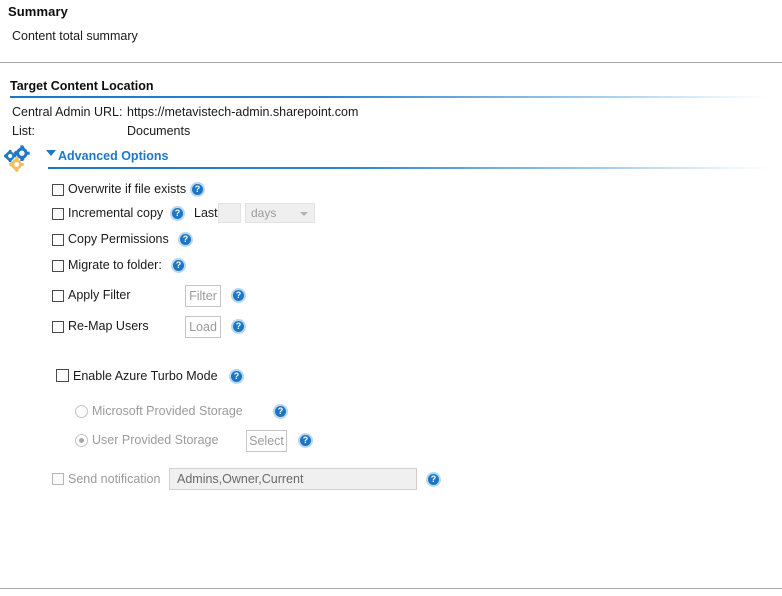  Describe the element at coordinates (58, 479) in the screenshot. I see `checkbox-send-notification` at that location.